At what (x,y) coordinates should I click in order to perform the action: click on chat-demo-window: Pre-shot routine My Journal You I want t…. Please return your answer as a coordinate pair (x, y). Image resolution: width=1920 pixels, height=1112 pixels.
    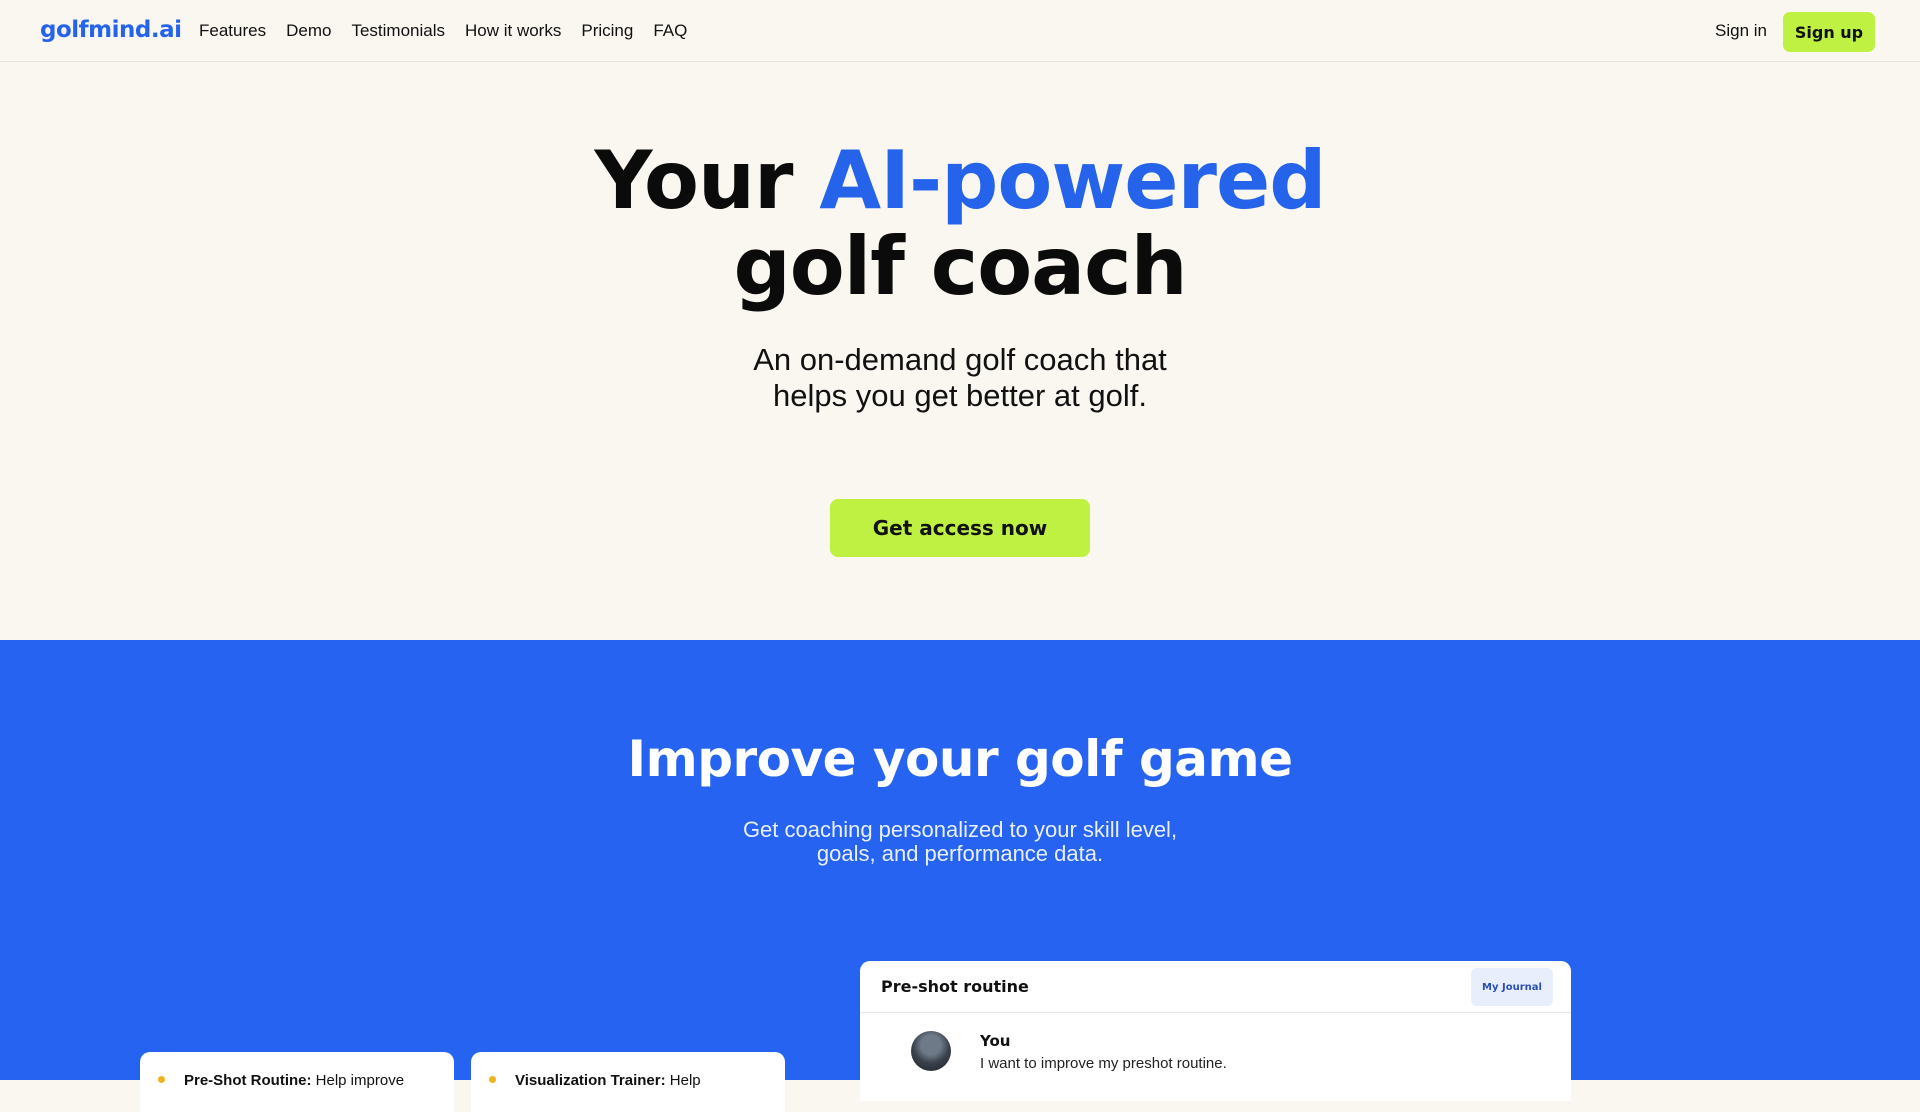
    Looking at the image, I should click on (1215, 1031).